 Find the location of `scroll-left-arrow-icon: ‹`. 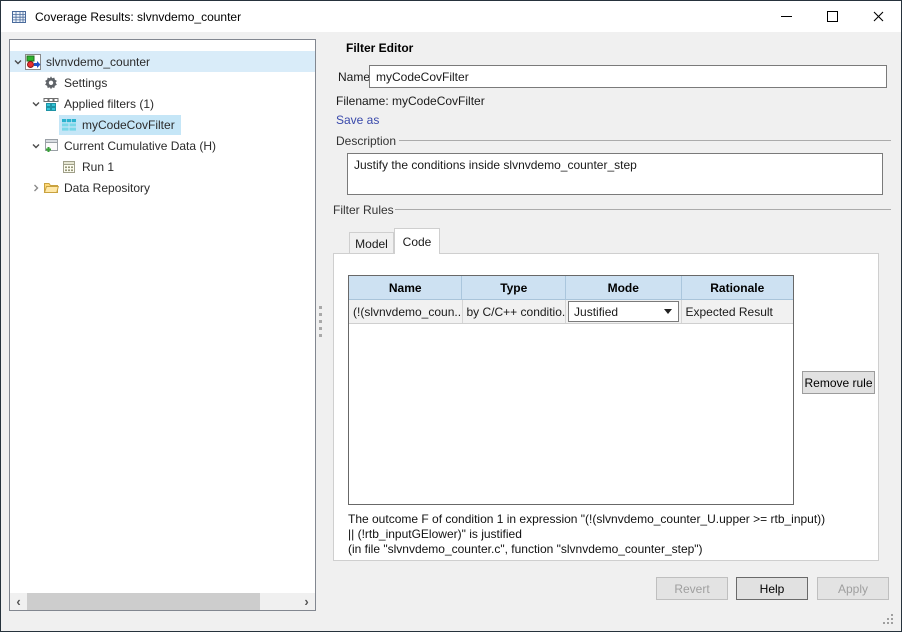

scroll-left-arrow-icon: ‹ is located at coordinates (18, 601).